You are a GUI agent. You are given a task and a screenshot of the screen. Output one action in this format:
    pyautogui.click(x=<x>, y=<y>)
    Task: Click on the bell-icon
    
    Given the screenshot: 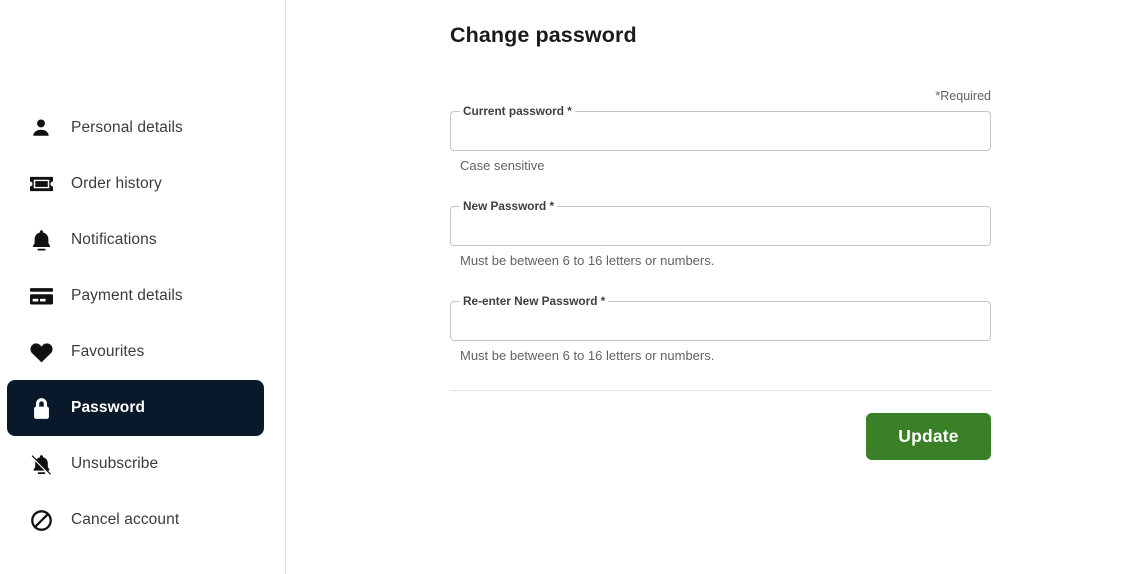 What is the action you would take?
    pyautogui.click(x=41, y=240)
    